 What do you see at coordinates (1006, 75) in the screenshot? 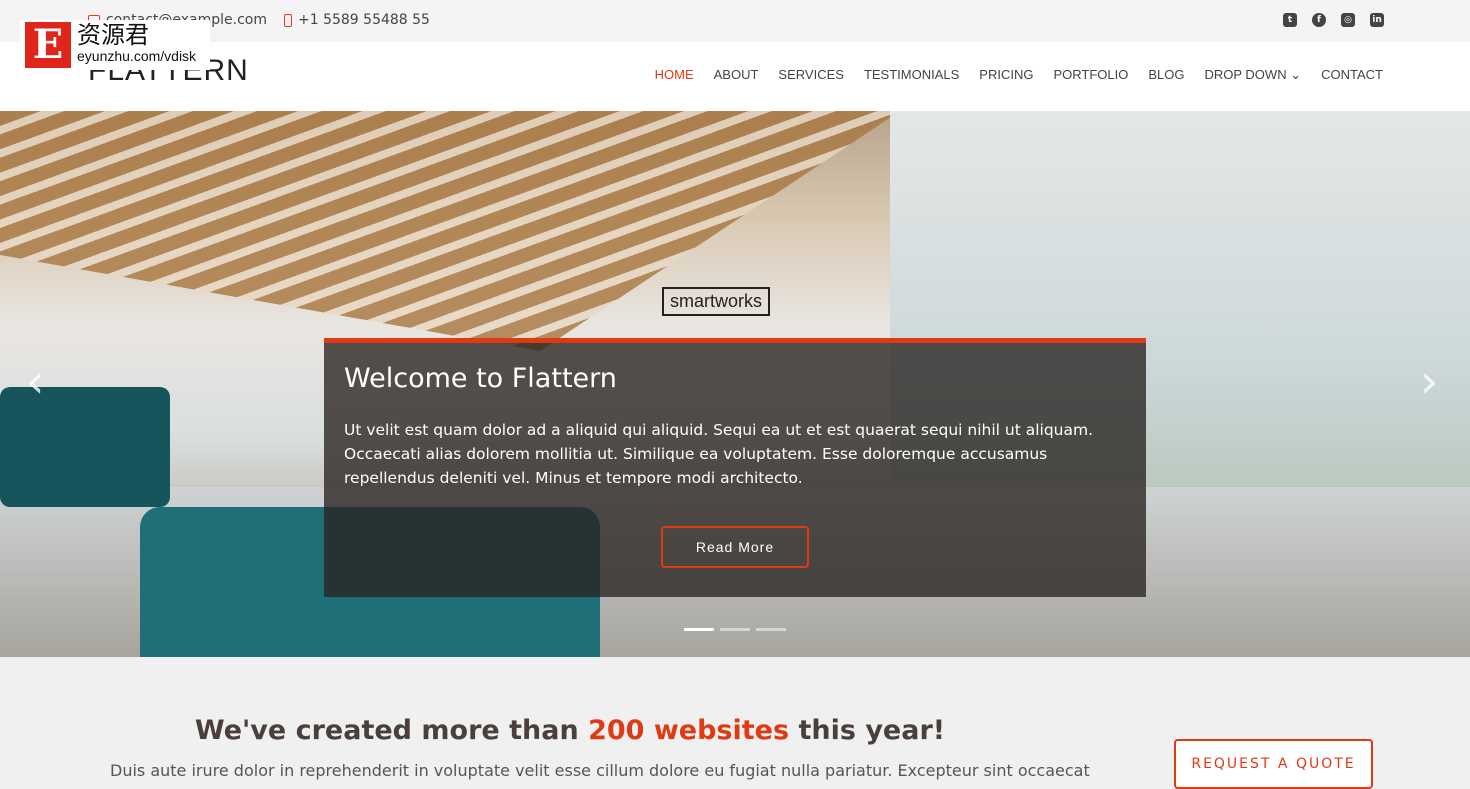
I see `nav-pricing: PRICING` at bounding box center [1006, 75].